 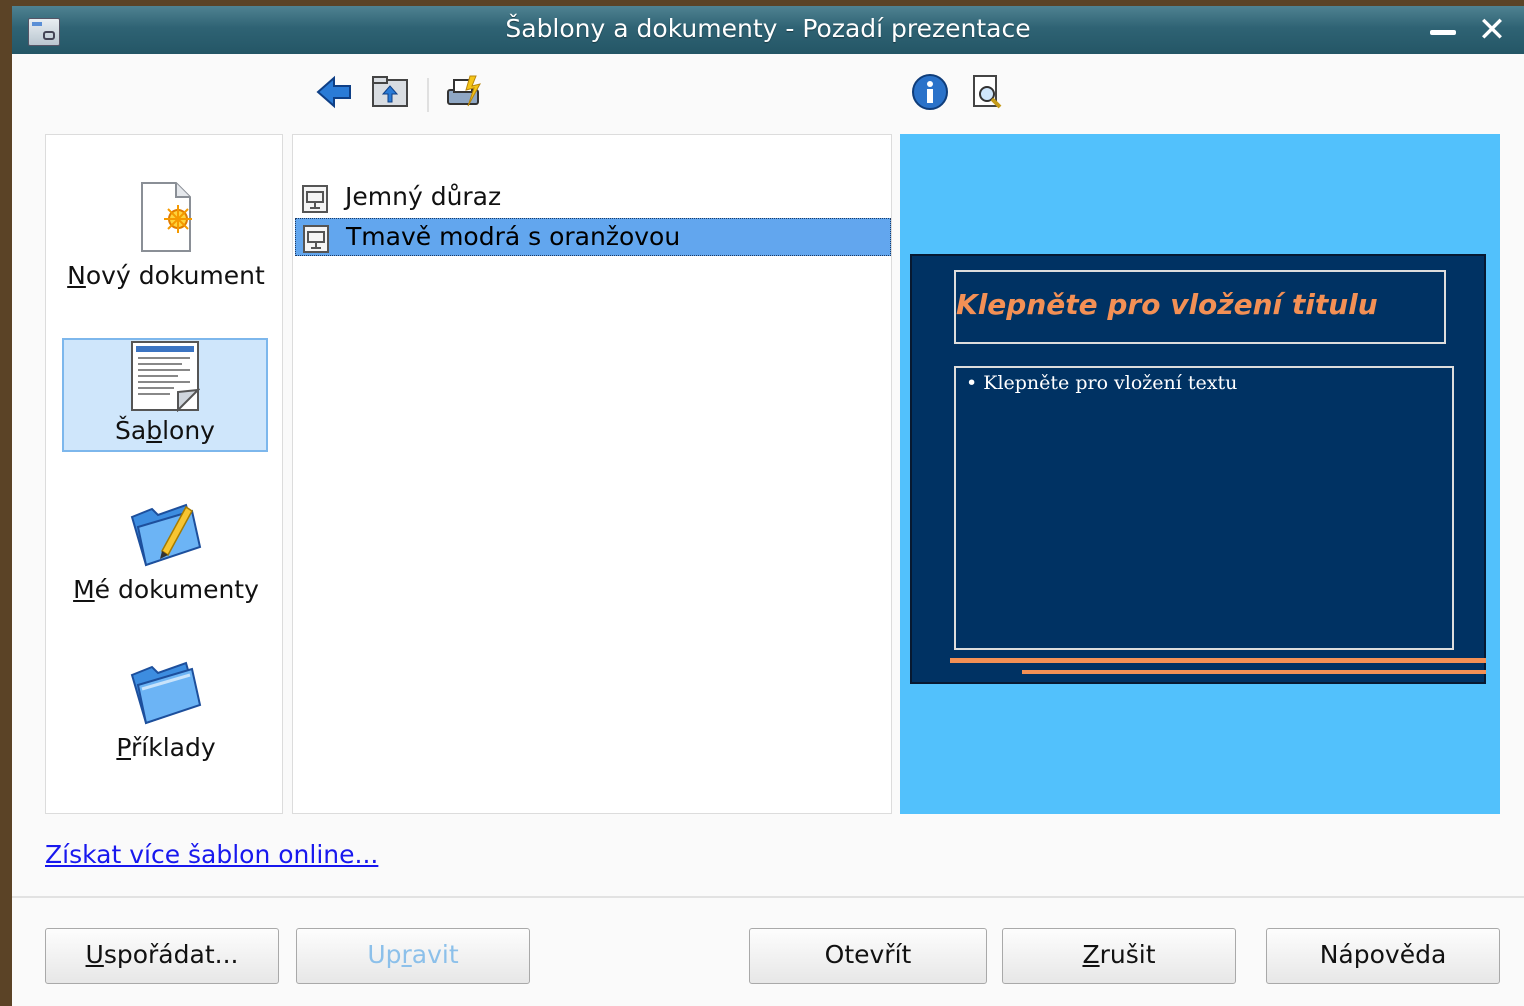 What do you see at coordinates (334, 92) in the screenshot?
I see `back-arrow-icon` at bounding box center [334, 92].